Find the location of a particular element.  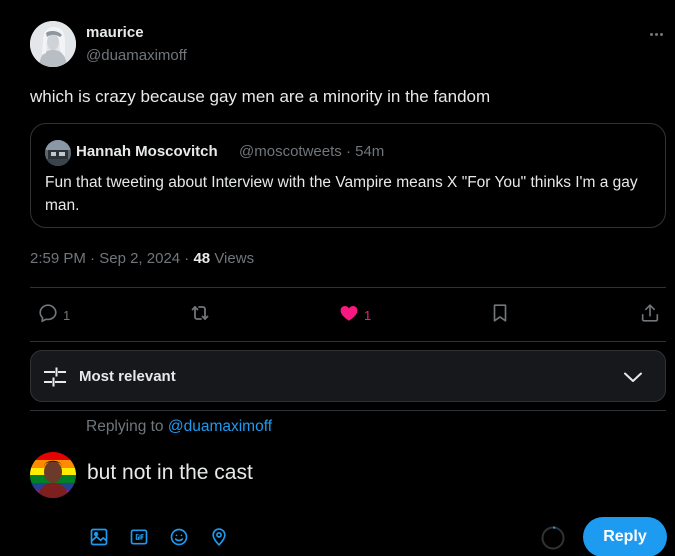

author-avatar is located at coordinates (53, 44).